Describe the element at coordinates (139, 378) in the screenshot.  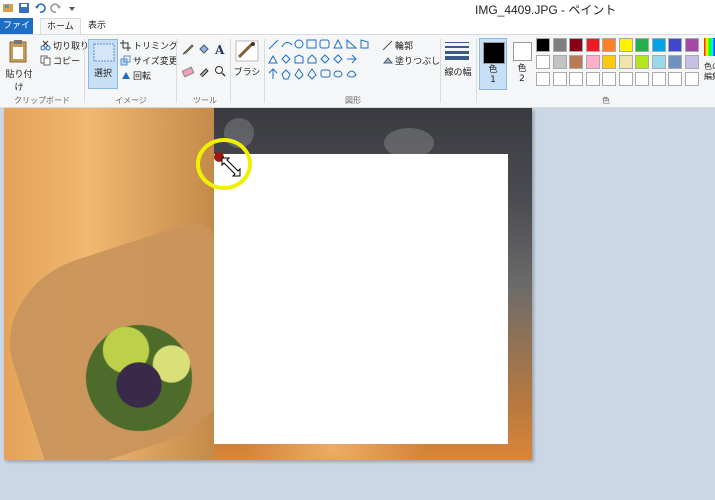
I see `bouquet-flowers` at that location.